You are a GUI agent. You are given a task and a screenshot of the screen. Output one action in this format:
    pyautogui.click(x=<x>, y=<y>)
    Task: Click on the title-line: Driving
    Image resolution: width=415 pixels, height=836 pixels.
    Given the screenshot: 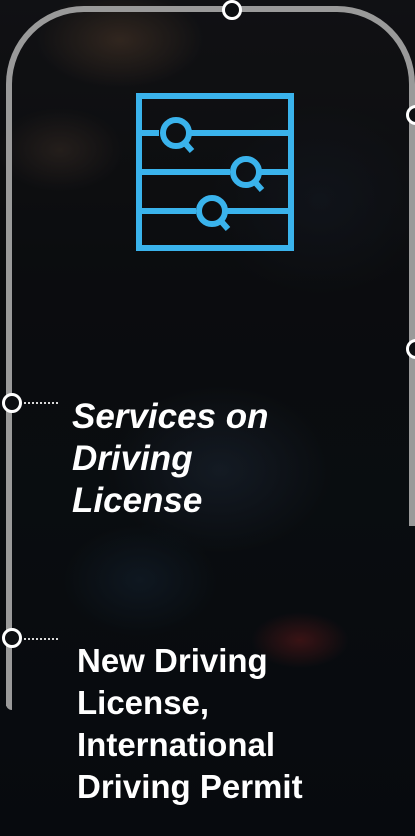 What is the action you would take?
    pyautogui.click(x=132, y=458)
    